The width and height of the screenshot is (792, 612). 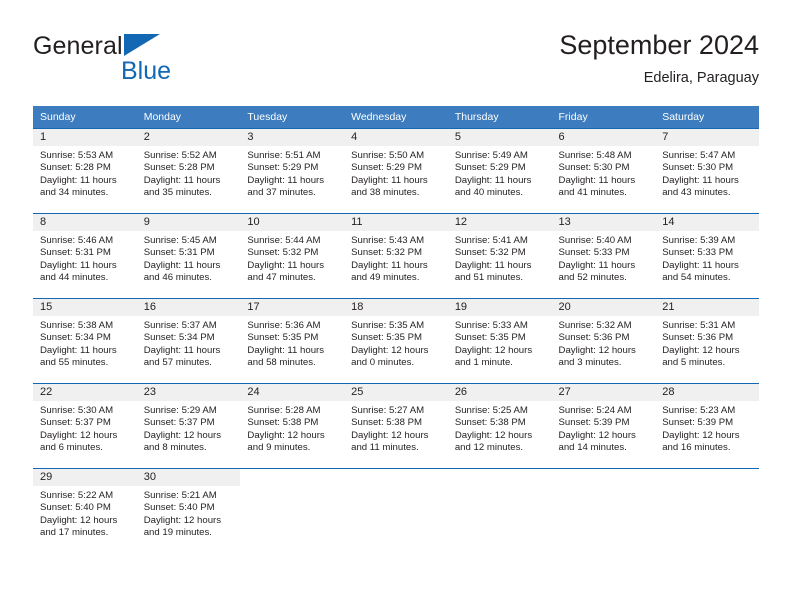 What do you see at coordinates (385, 278) in the screenshot?
I see `daylight-text-line2: and 49 minutes.` at bounding box center [385, 278].